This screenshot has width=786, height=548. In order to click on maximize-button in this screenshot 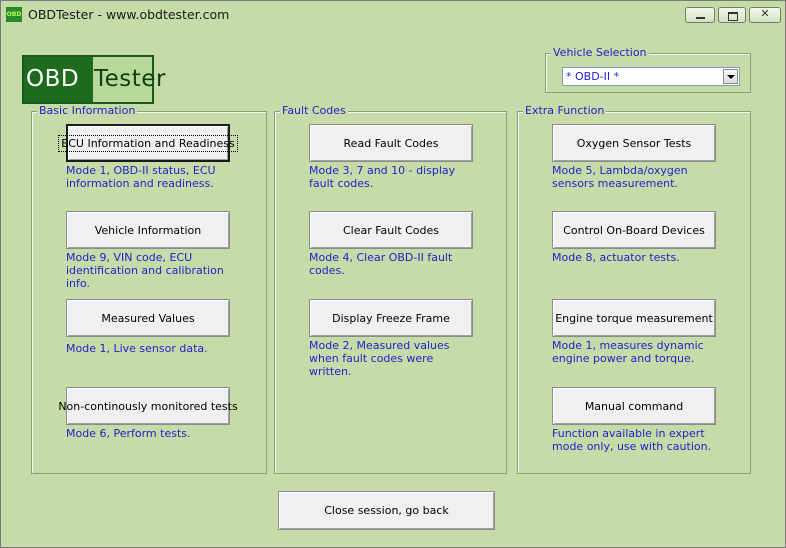, I will do `click(732, 15)`.